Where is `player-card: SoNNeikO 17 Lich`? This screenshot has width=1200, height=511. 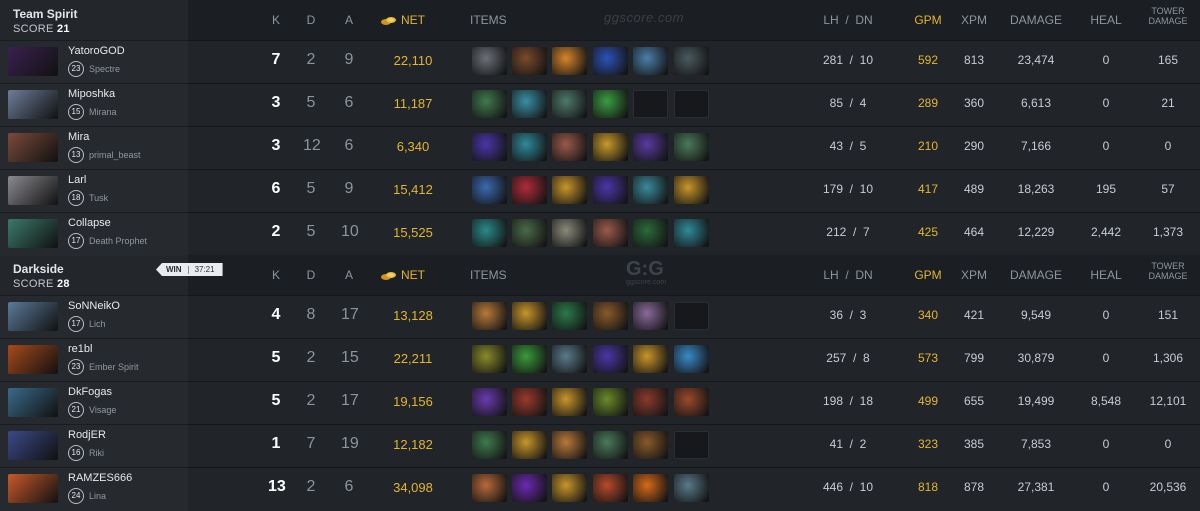
player-card: SoNNeikO 17 Lich is located at coordinates (94, 317).